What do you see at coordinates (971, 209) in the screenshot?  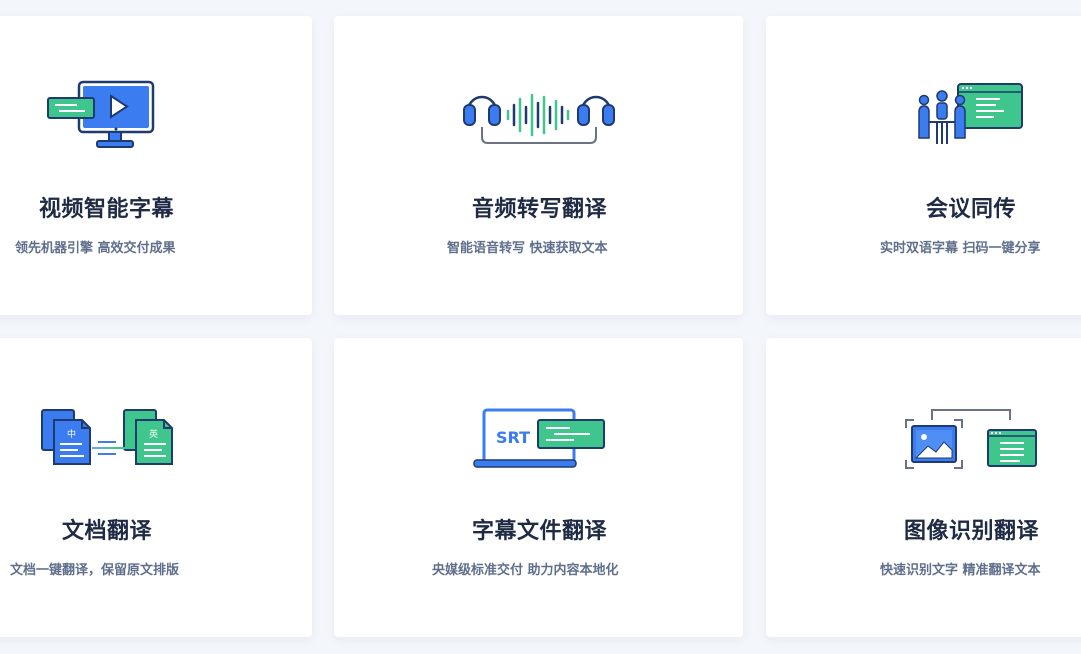 I see `card-title: 会议同传` at bounding box center [971, 209].